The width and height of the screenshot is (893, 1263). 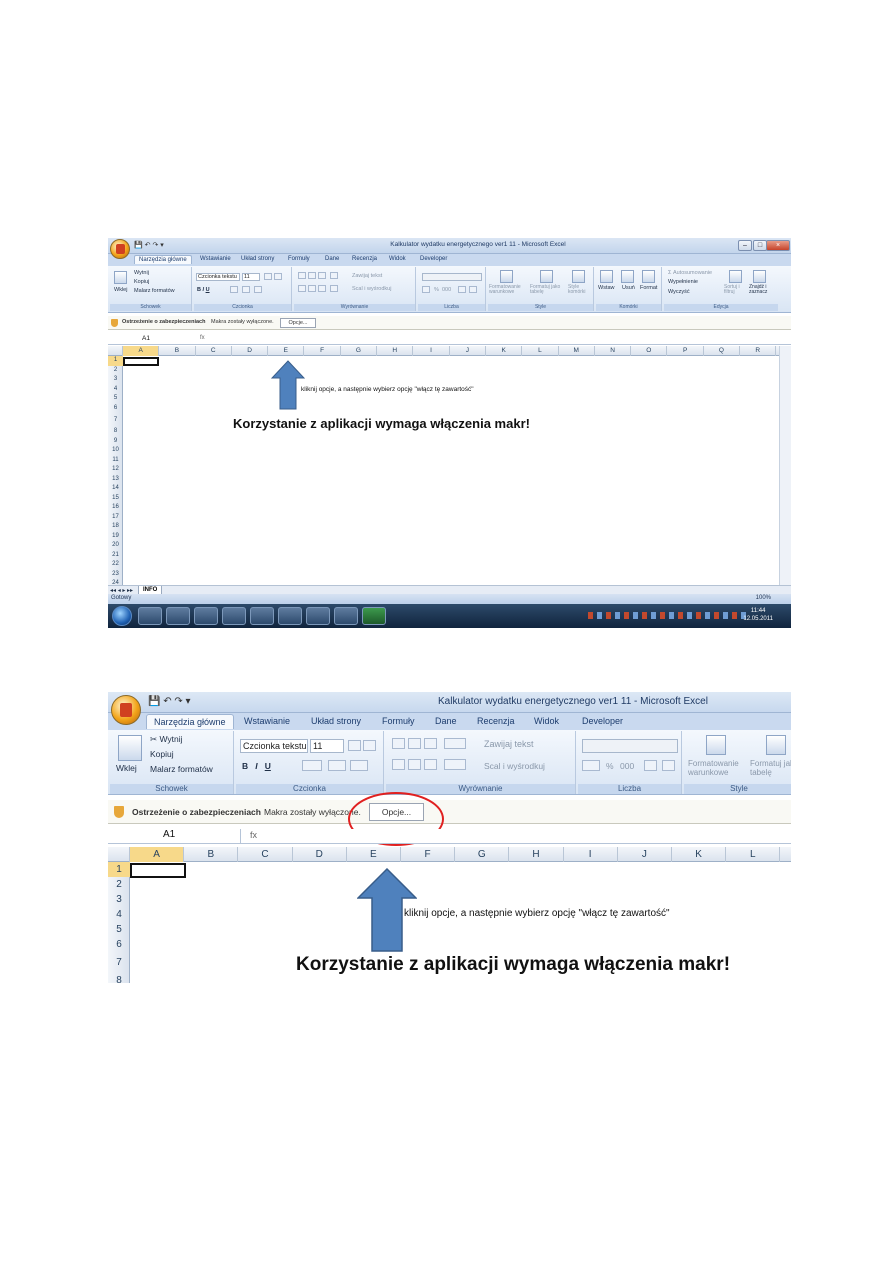 I want to click on taskbar-folder-icon, so click(x=178, y=616).